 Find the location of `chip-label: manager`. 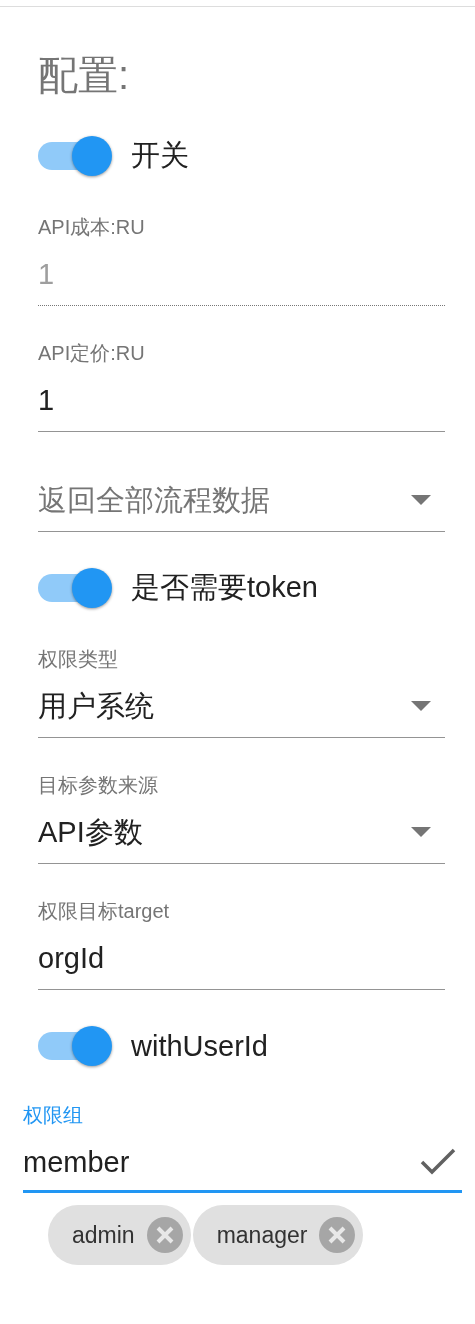

chip-label: manager is located at coordinates (262, 1235).